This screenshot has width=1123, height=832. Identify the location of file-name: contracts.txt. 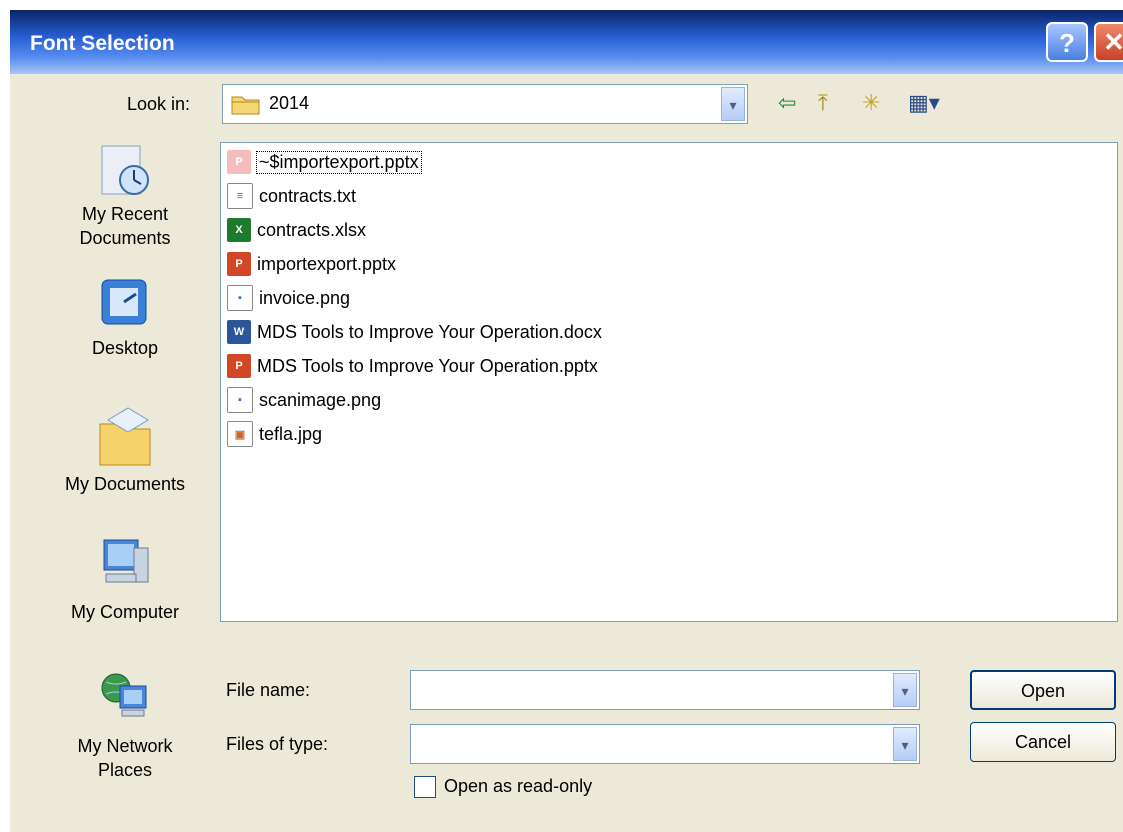
(308, 195).